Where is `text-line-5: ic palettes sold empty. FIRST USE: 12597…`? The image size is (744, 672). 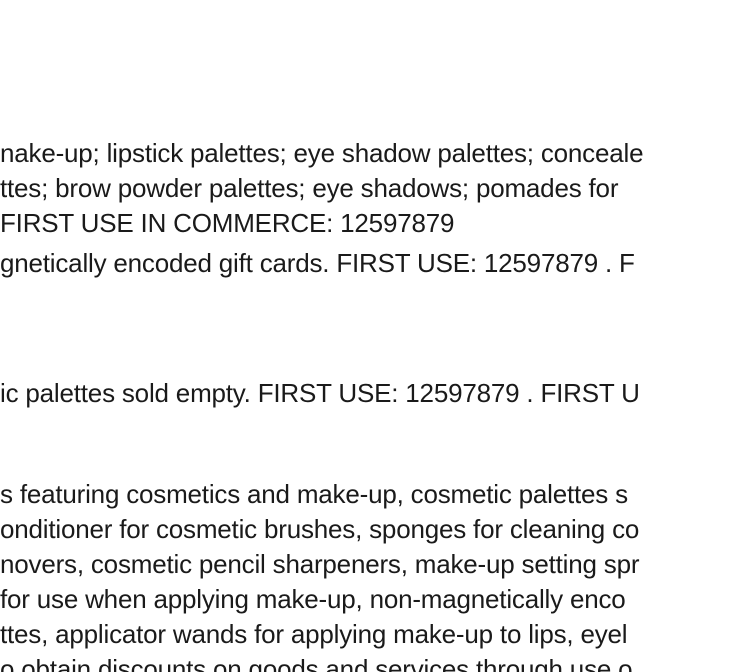
text-line-5: ic palettes sold empty. FIRST USE: 12597… is located at coordinates (320, 393).